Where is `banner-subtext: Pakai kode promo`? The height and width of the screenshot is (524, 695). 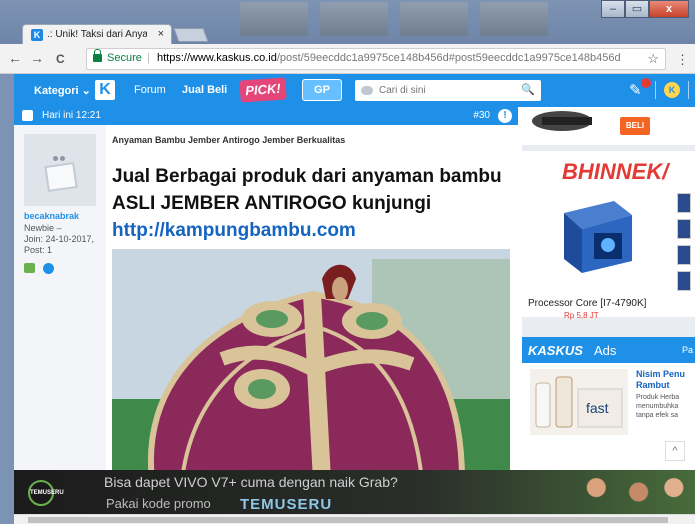
banner-subtext: Pakai kode promo is located at coordinates (158, 503).